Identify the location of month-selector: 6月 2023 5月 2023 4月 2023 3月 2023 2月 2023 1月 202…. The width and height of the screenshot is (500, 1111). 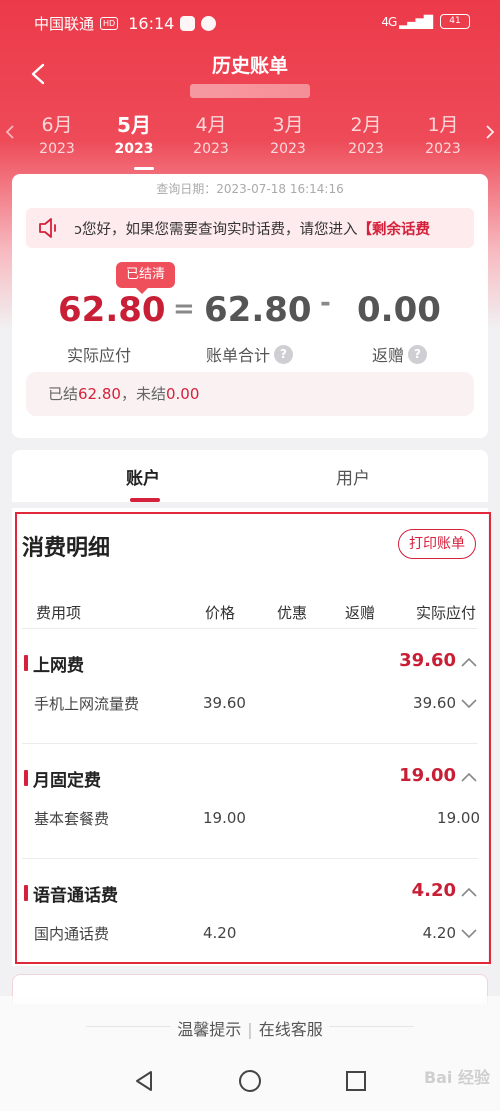
(250, 142).